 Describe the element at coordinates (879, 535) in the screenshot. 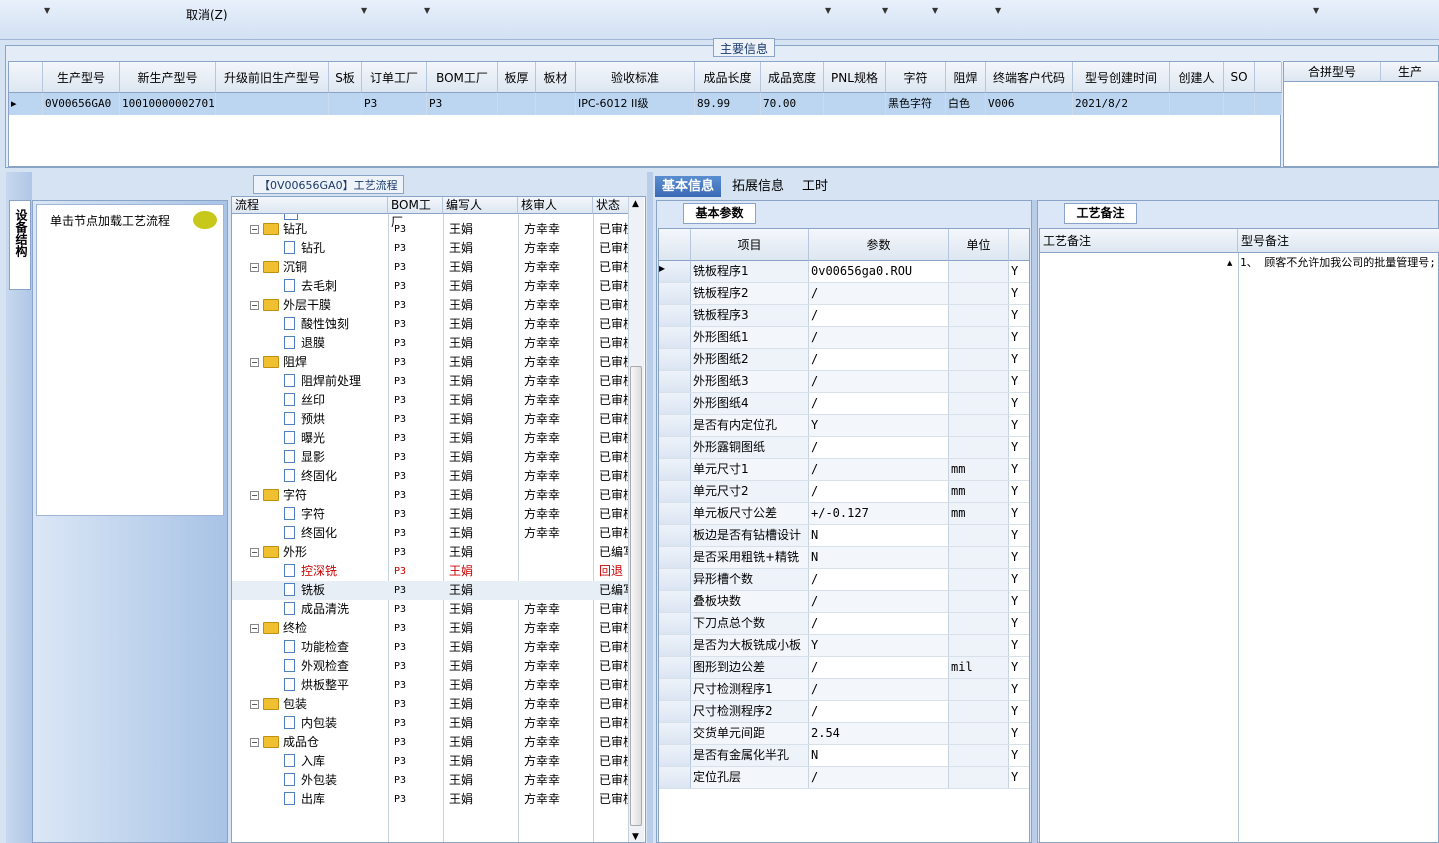

I see `param-cell: N` at that location.